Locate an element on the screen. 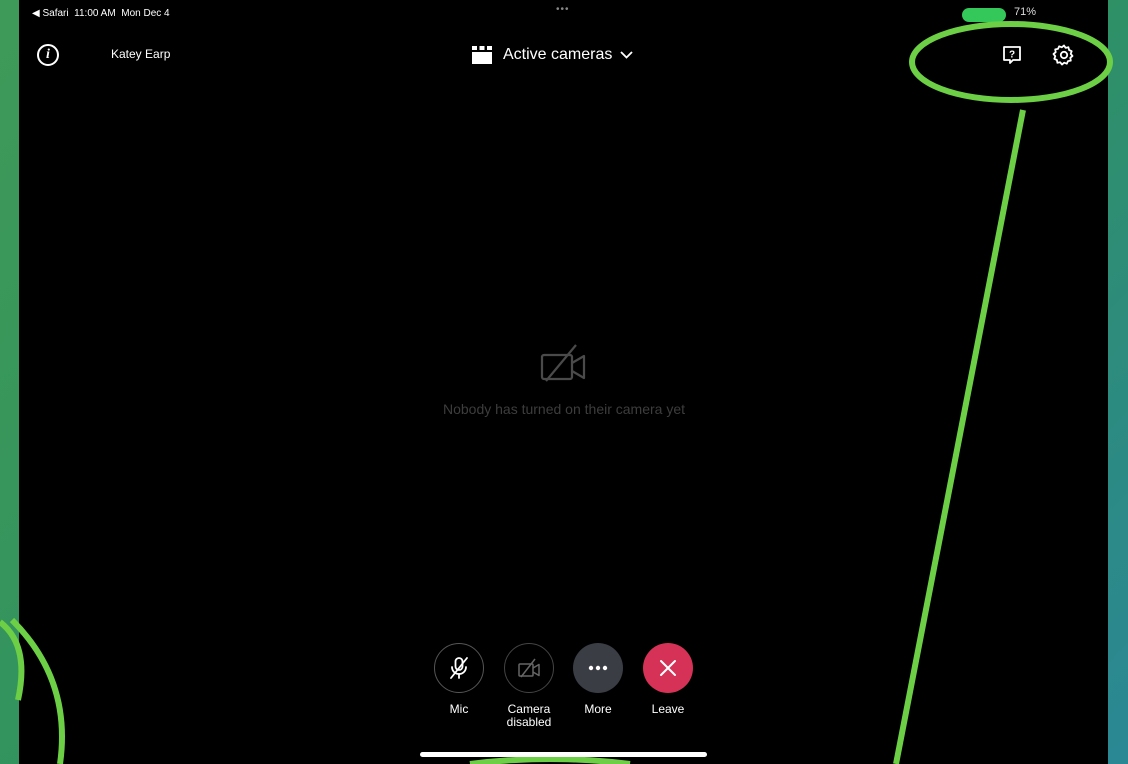 Image resolution: width=1128 pixels, height=764 pixels. user-name: Katey Earp is located at coordinates (141, 54).